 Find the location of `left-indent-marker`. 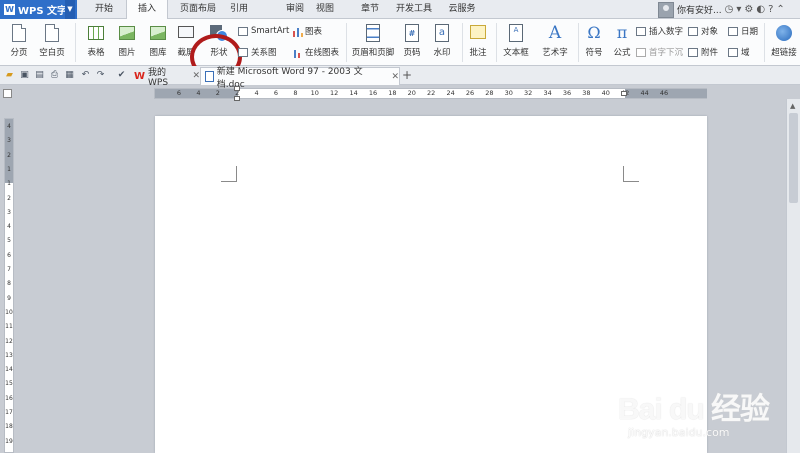

left-indent-marker is located at coordinates (237, 98).